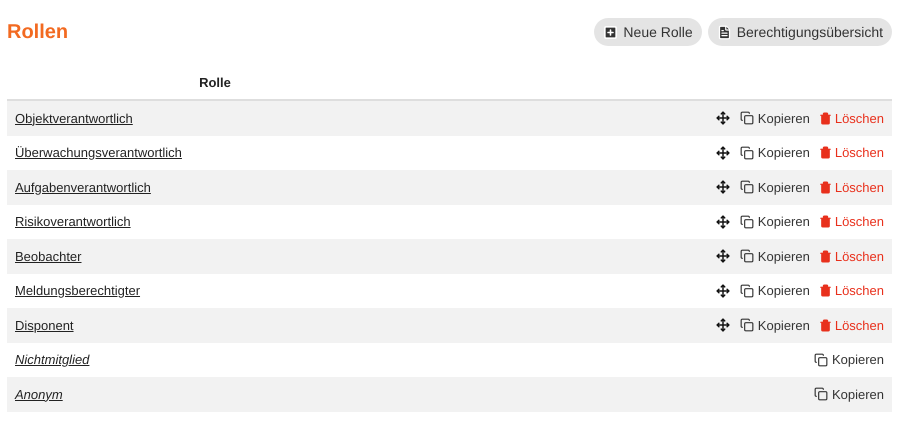 The image size is (921, 431). Describe the element at coordinates (44, 325) in the screenshot. I see `role-link: Disponent` at that location.